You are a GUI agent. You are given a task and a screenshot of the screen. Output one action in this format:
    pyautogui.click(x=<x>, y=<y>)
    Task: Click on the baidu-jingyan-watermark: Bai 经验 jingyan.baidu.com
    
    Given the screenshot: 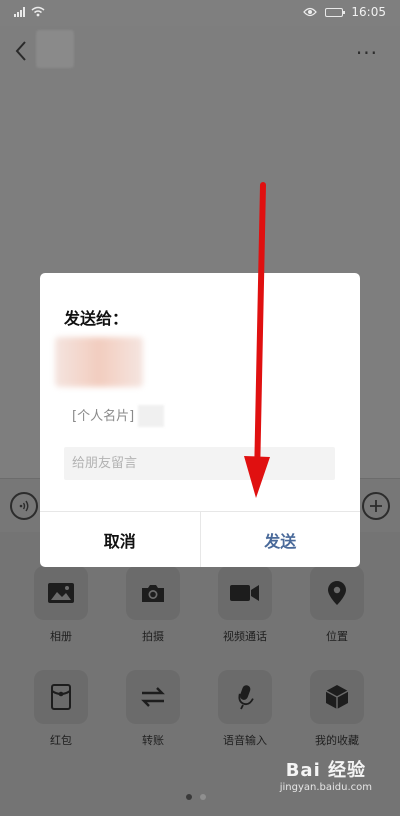 What is the action you would take?
    pyautogui.click(x=326, y=774)
    